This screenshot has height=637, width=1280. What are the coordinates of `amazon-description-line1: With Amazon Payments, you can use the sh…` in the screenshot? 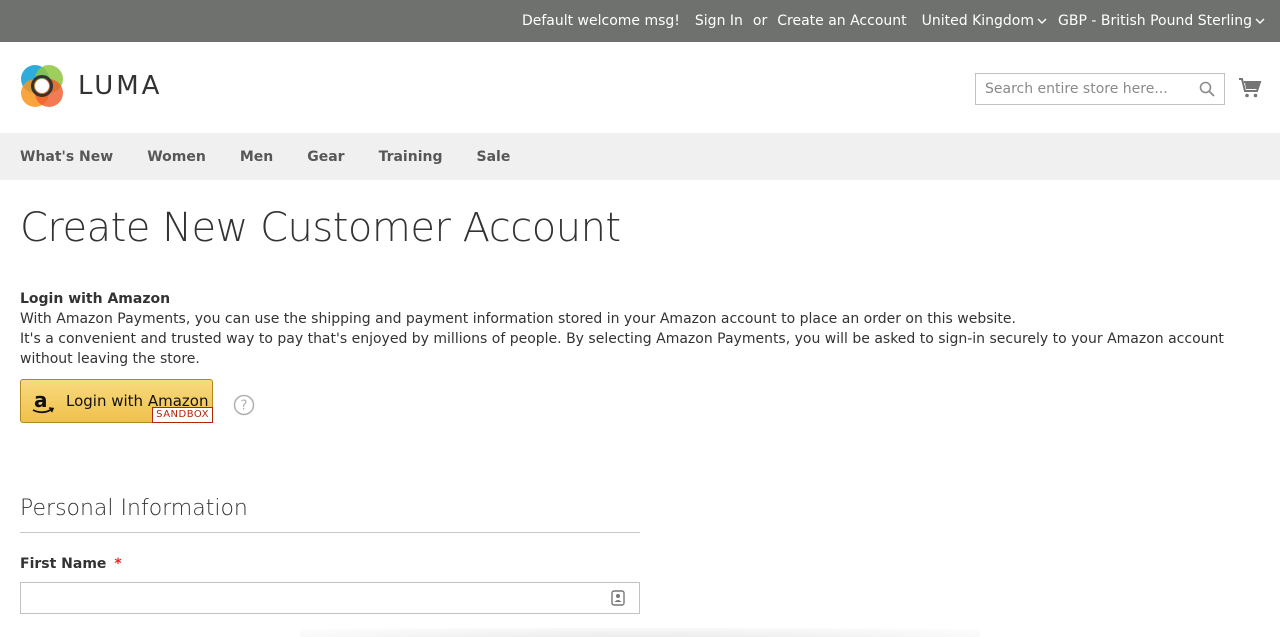 It's located at (518, 319).